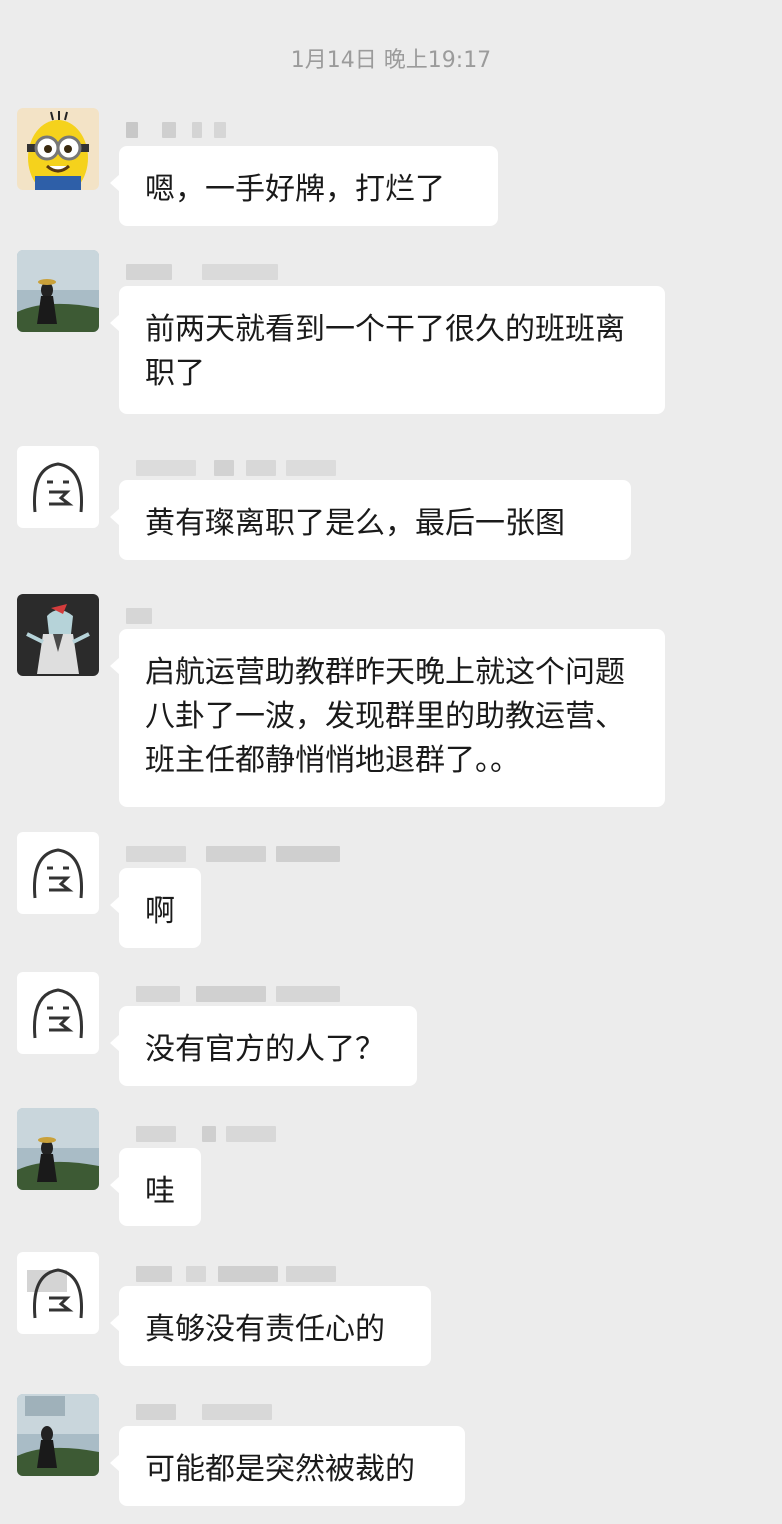 The height and width of the screenshot is (1524, 782). I want to click on message-text: 真够没有责任心的, so click(265, 1329).